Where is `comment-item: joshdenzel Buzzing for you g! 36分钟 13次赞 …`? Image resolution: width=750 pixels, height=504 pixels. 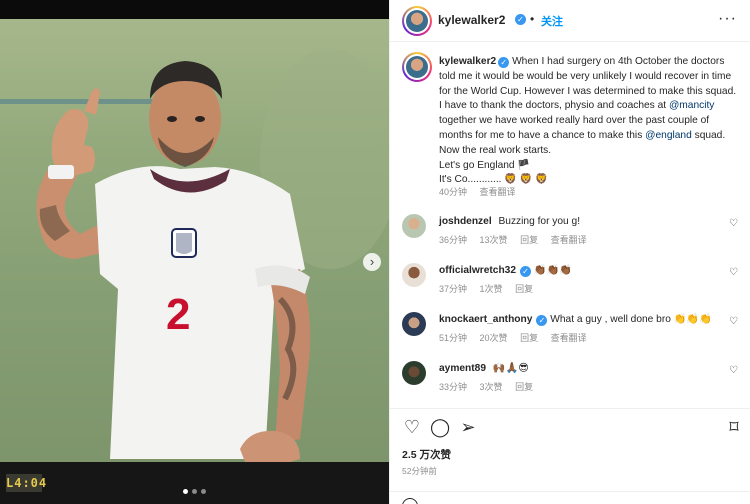
comment-item: joshdenzel Buzzing for you g! 36分钟 13次赞 … is located at coordinates (572, 234).